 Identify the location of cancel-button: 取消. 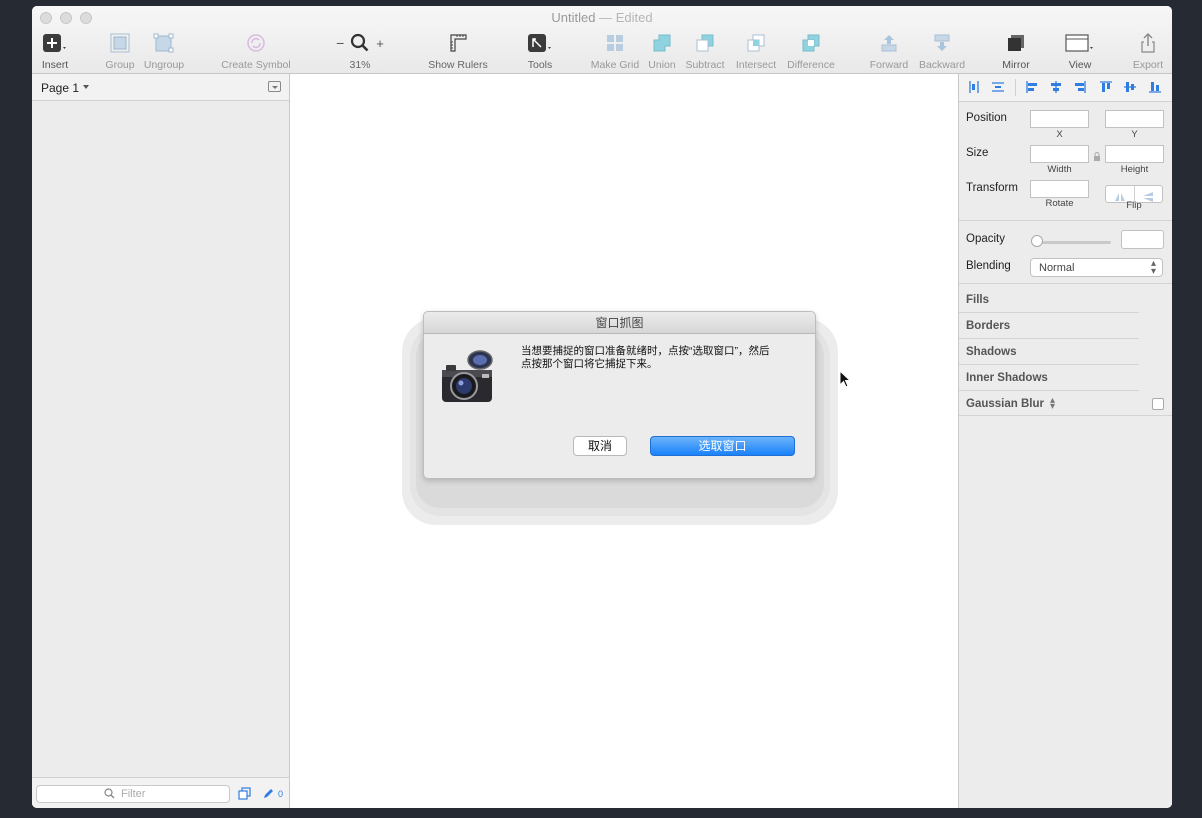
(600, 446).